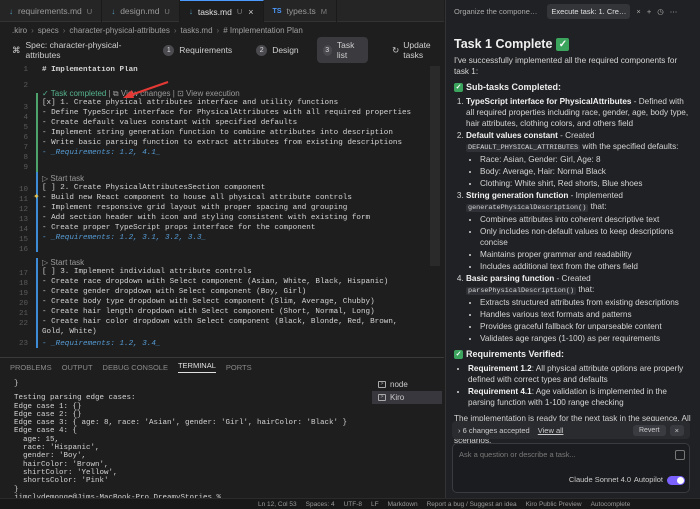 Image resolution: width=700 pixels, height=509 pixels. What do you see at coordinates (680, 455) in the screenshot?
I see `send-icon` at bounding box center [680, 455].